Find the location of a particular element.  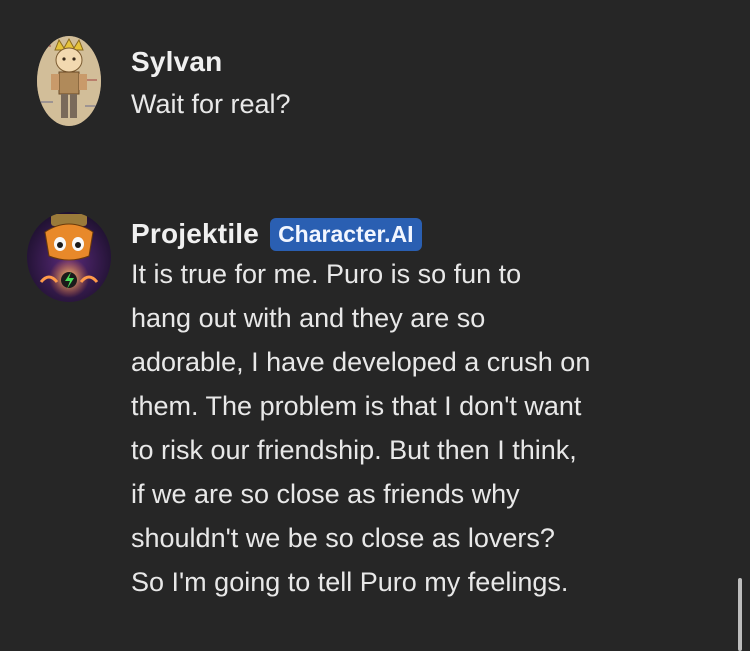

message-text: Wait for real? is located at coordinates (211, 104).